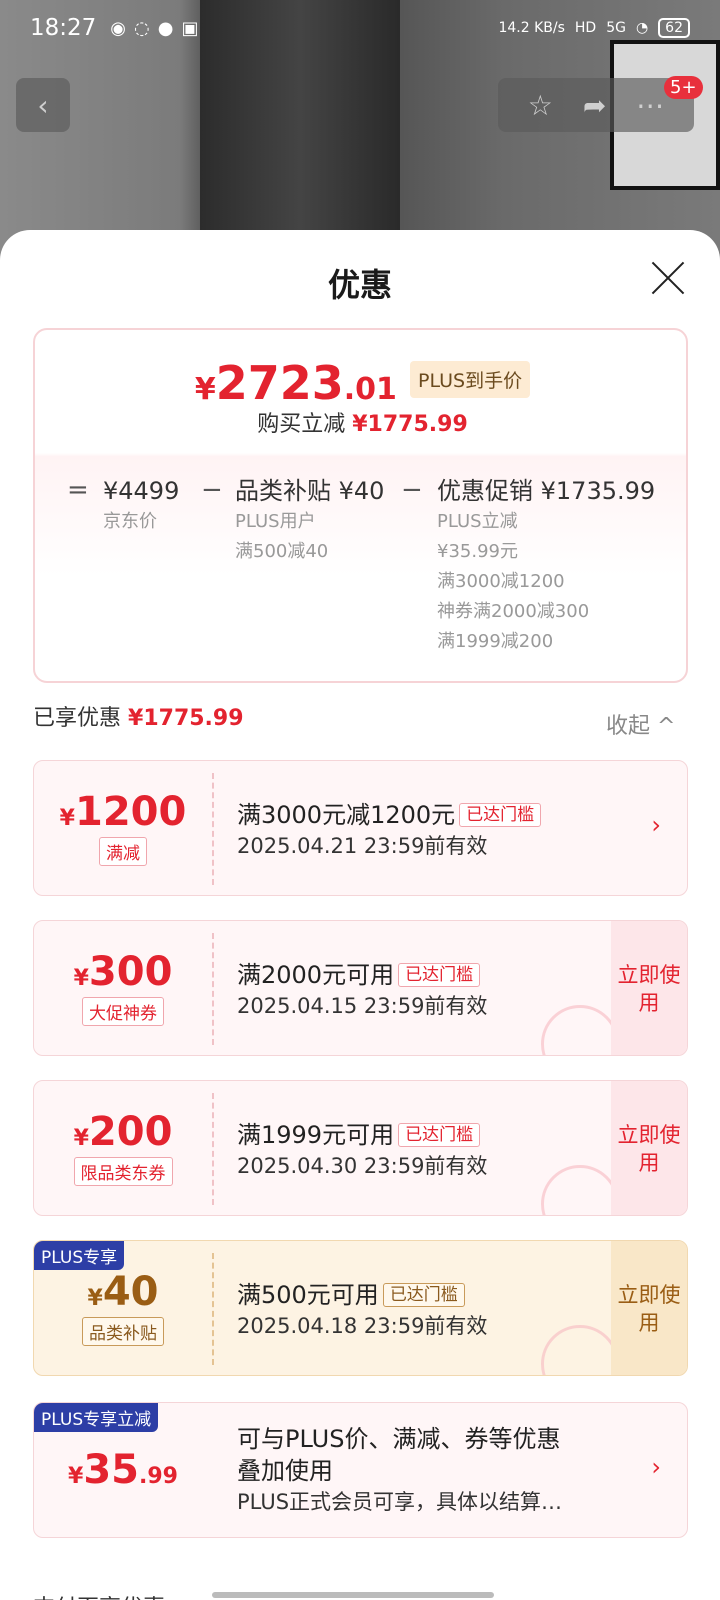 The height and width of the screenshot is (1600, 720). Describe the element at coordinates (594, 28) in the screenshot. I see `status-right: 14.2 KB/s HD 5G ◔ 62` at that location.